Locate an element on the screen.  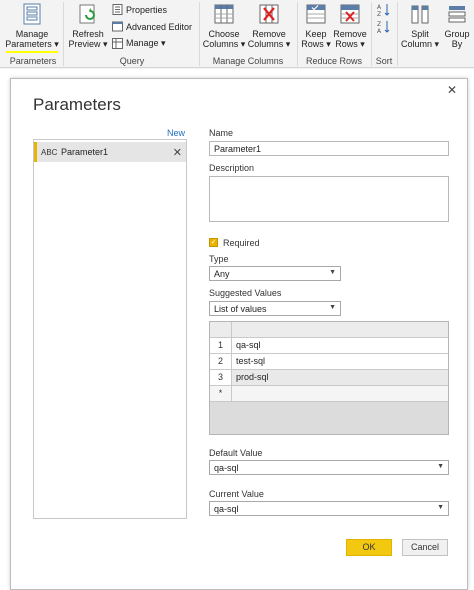
refresh-preview-label-2: Preview ▾ is located at coordinates (88, 44).